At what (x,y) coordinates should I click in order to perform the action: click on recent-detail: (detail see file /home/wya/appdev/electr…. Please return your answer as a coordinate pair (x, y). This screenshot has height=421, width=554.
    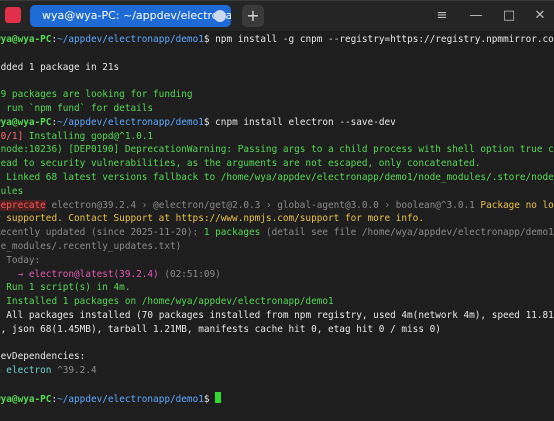
    Looking at the image, I should click on (407, 233).